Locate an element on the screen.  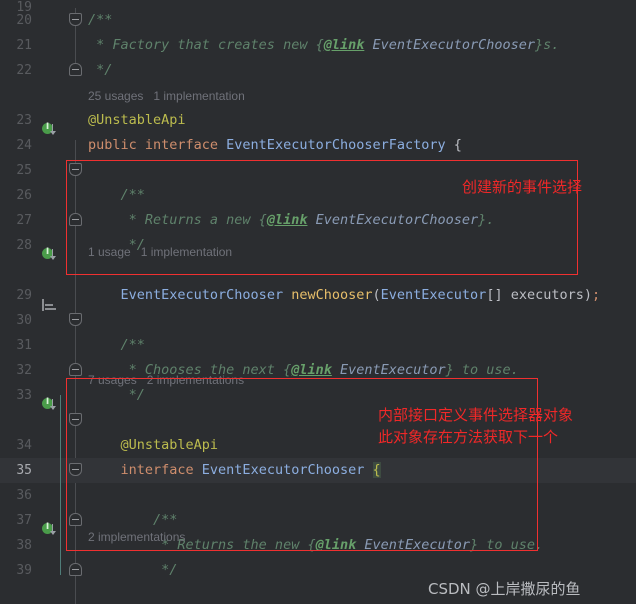
token-kw: interface is located at coordinates (161, 470).